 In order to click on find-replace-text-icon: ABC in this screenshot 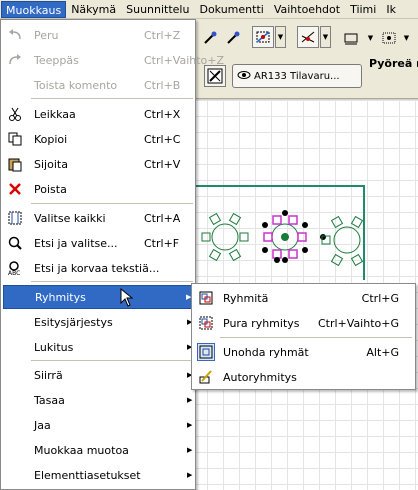, I will do `click(15, 268)`.